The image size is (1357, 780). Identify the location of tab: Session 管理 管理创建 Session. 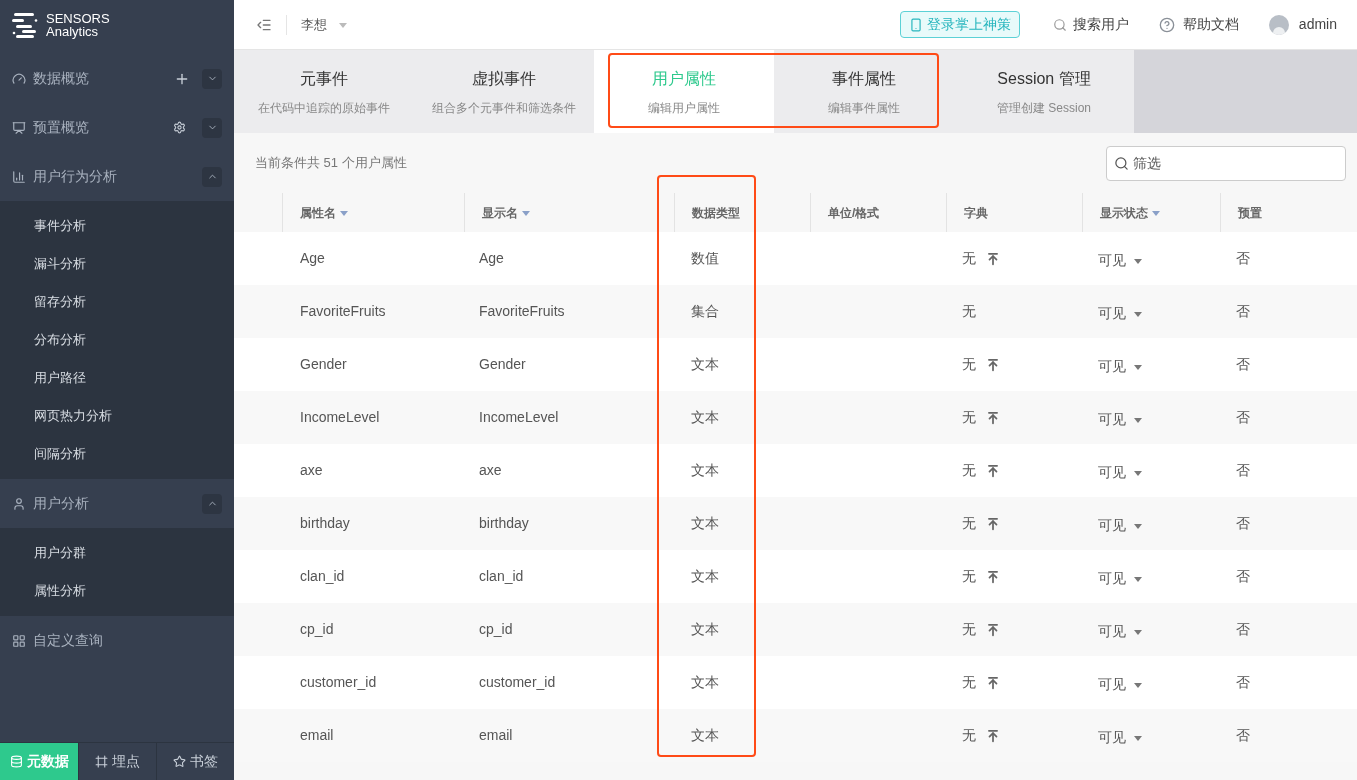
(1044, 91).